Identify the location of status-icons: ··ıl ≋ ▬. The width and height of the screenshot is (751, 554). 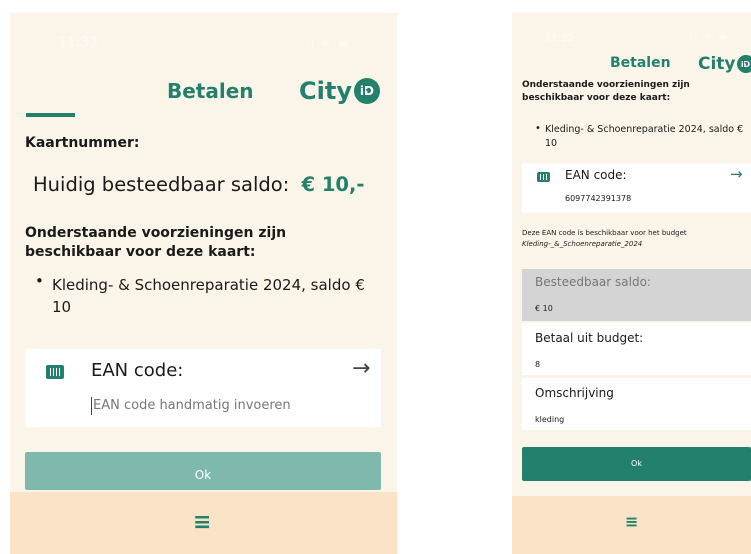
(323, 43).